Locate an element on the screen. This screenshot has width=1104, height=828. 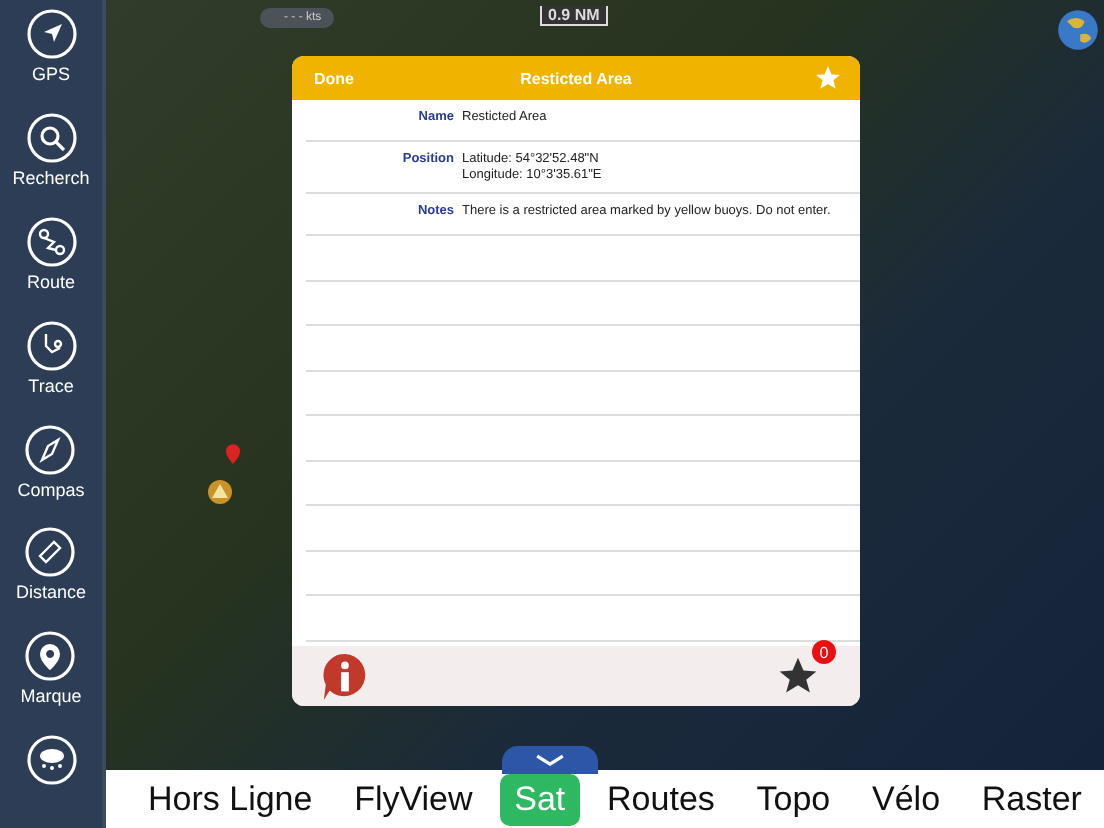
dialog-title: Resticted Area is located at coordinates (576, 78).